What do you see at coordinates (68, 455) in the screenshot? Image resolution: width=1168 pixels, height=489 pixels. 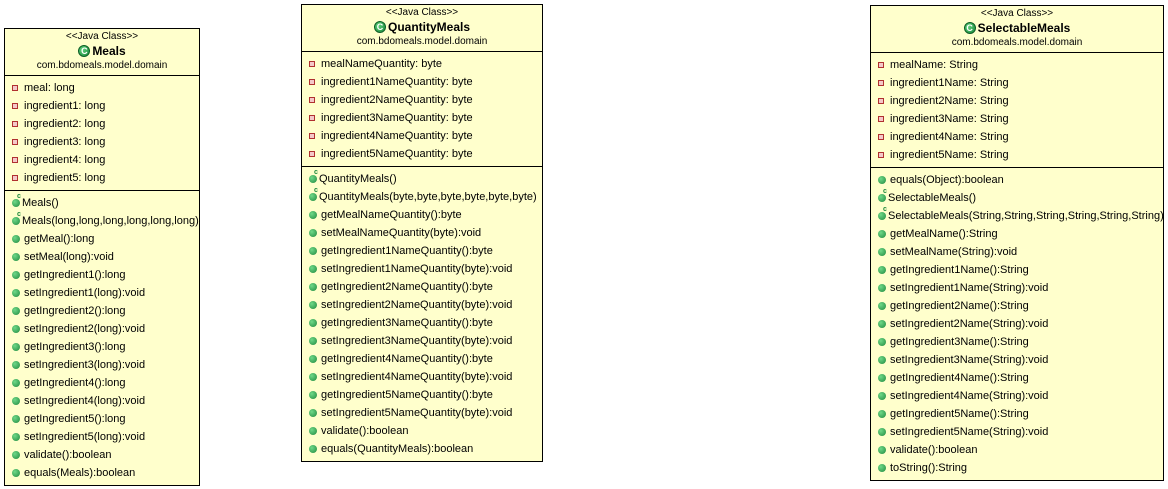 I see `operation-text: validate():boolean` at bounding box center [68, 455].